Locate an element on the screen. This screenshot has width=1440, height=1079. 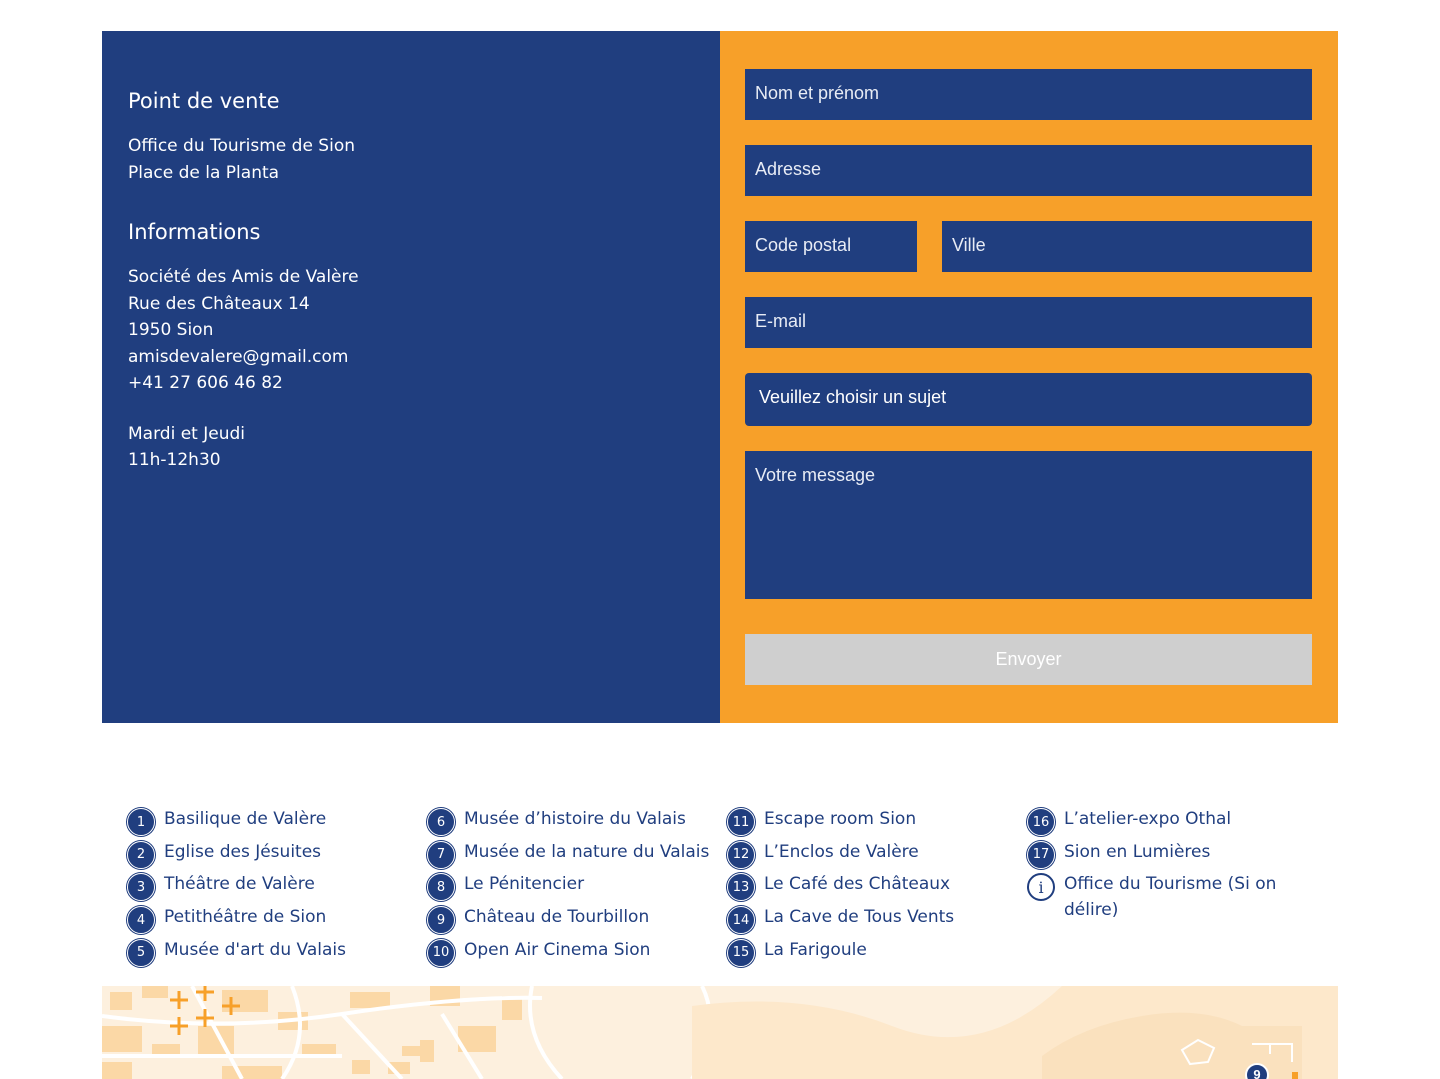
message-field: Votre message is located at coordinates (1028, 525).